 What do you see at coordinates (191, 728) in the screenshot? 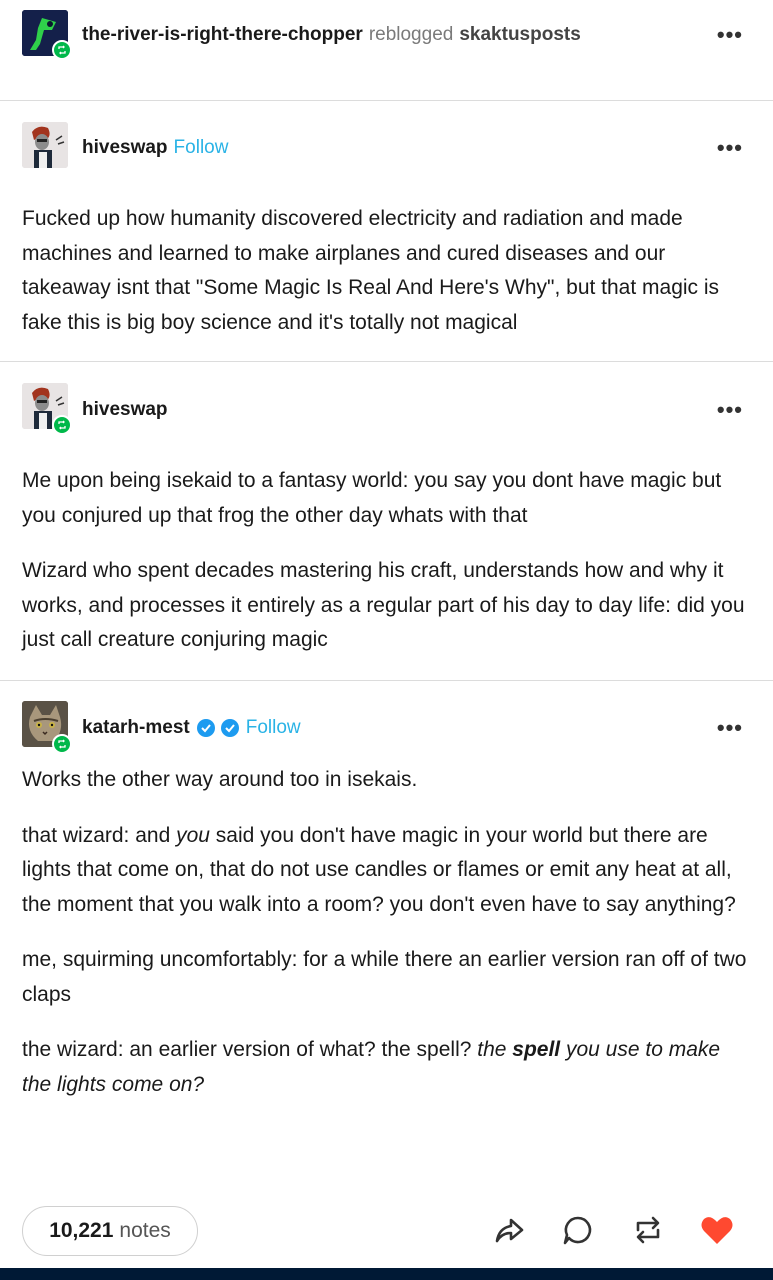
I see `post-3-header: katarh-mest Follow` at bounding box center [191, 728].